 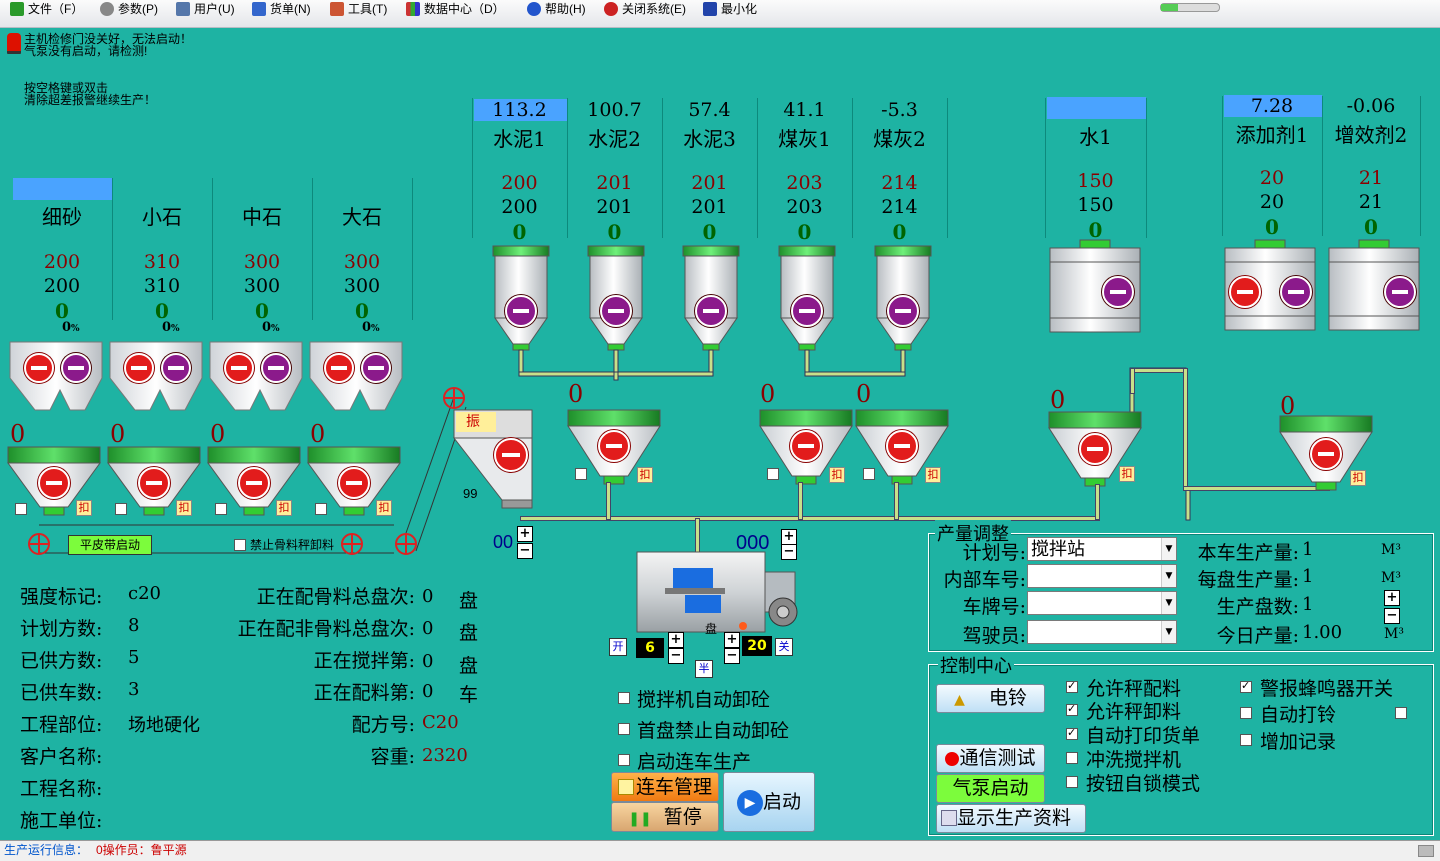 What do you see at coordinates (1072, 758) in the screenshot?
I see `wash-mixer-checkbox` at bounding box center [1072, 758].